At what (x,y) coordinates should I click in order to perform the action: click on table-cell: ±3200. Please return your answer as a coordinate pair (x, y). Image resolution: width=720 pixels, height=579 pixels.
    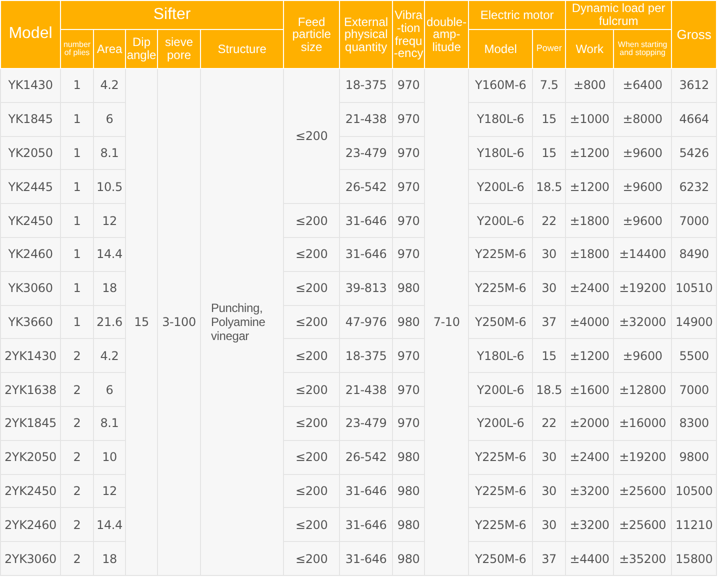
    Looking at the image, I should click on (590, 491).